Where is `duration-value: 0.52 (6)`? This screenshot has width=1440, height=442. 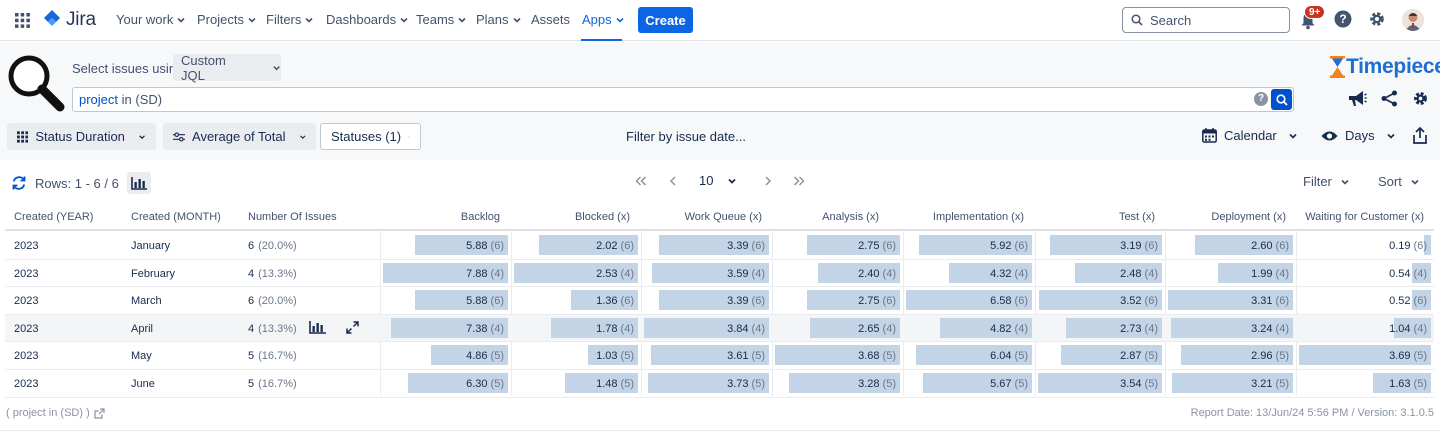
duration-value: 0.52 (6) is located at coordinates (1408, 301).